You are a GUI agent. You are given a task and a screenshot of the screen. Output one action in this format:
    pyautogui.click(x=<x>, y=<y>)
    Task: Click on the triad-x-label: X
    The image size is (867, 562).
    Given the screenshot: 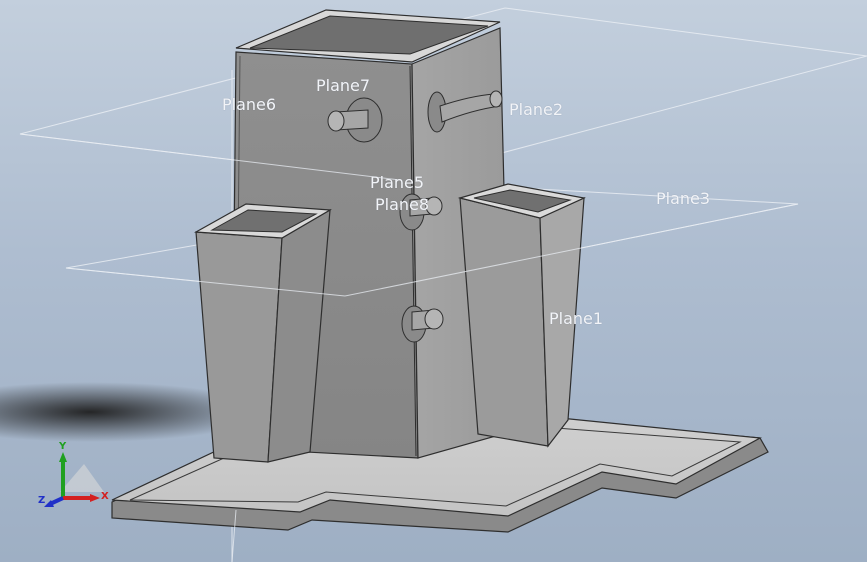 What is the action you would take?
    pyautogui.click(x=105, y=496)
    